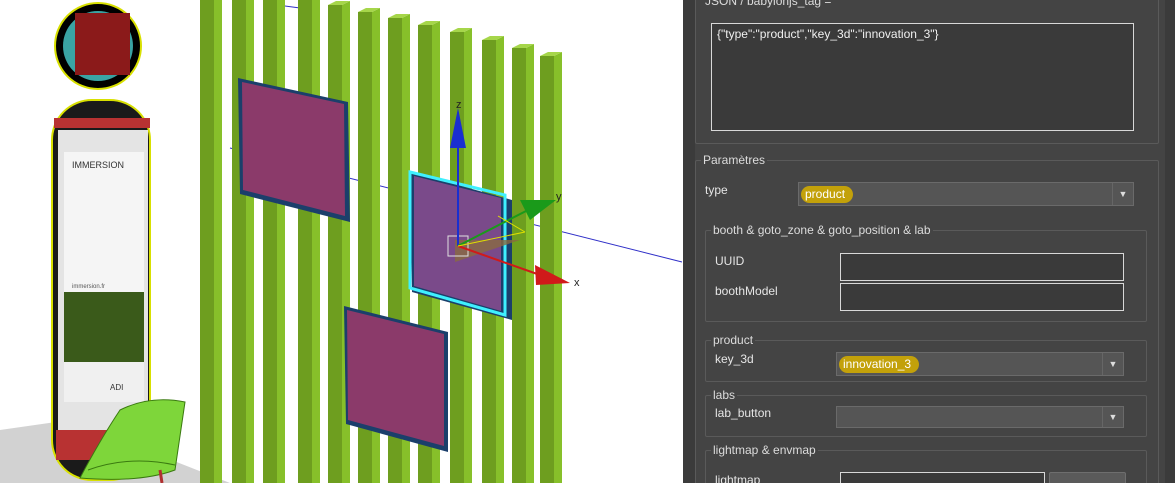 The image size is (1175, 483). What do you see at coordinates (294, 150) in the screenshot?
I see `frame-upper-left` at bounding box center [294, 150].